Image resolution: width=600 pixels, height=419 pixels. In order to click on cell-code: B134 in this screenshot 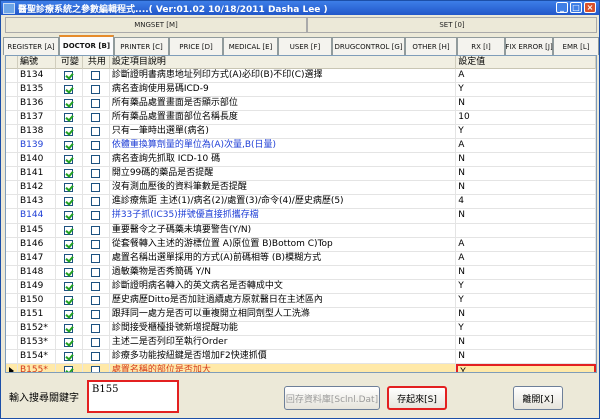, I will do `click(37, 76)`.